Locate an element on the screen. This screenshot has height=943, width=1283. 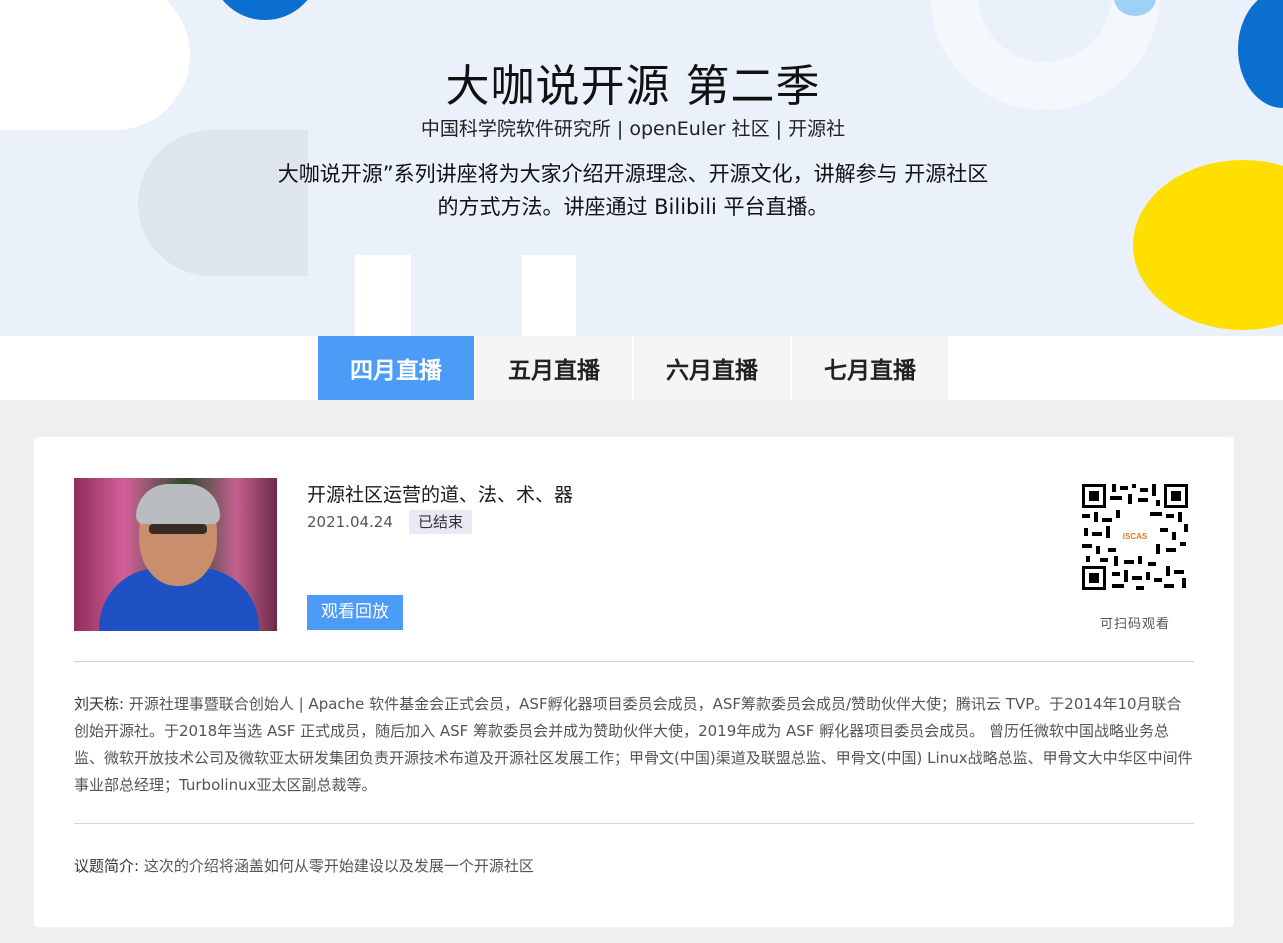
month-tab-bar: 四月直播 五月直播 六月直播 七月直播 is located at coordinates (641, 368).